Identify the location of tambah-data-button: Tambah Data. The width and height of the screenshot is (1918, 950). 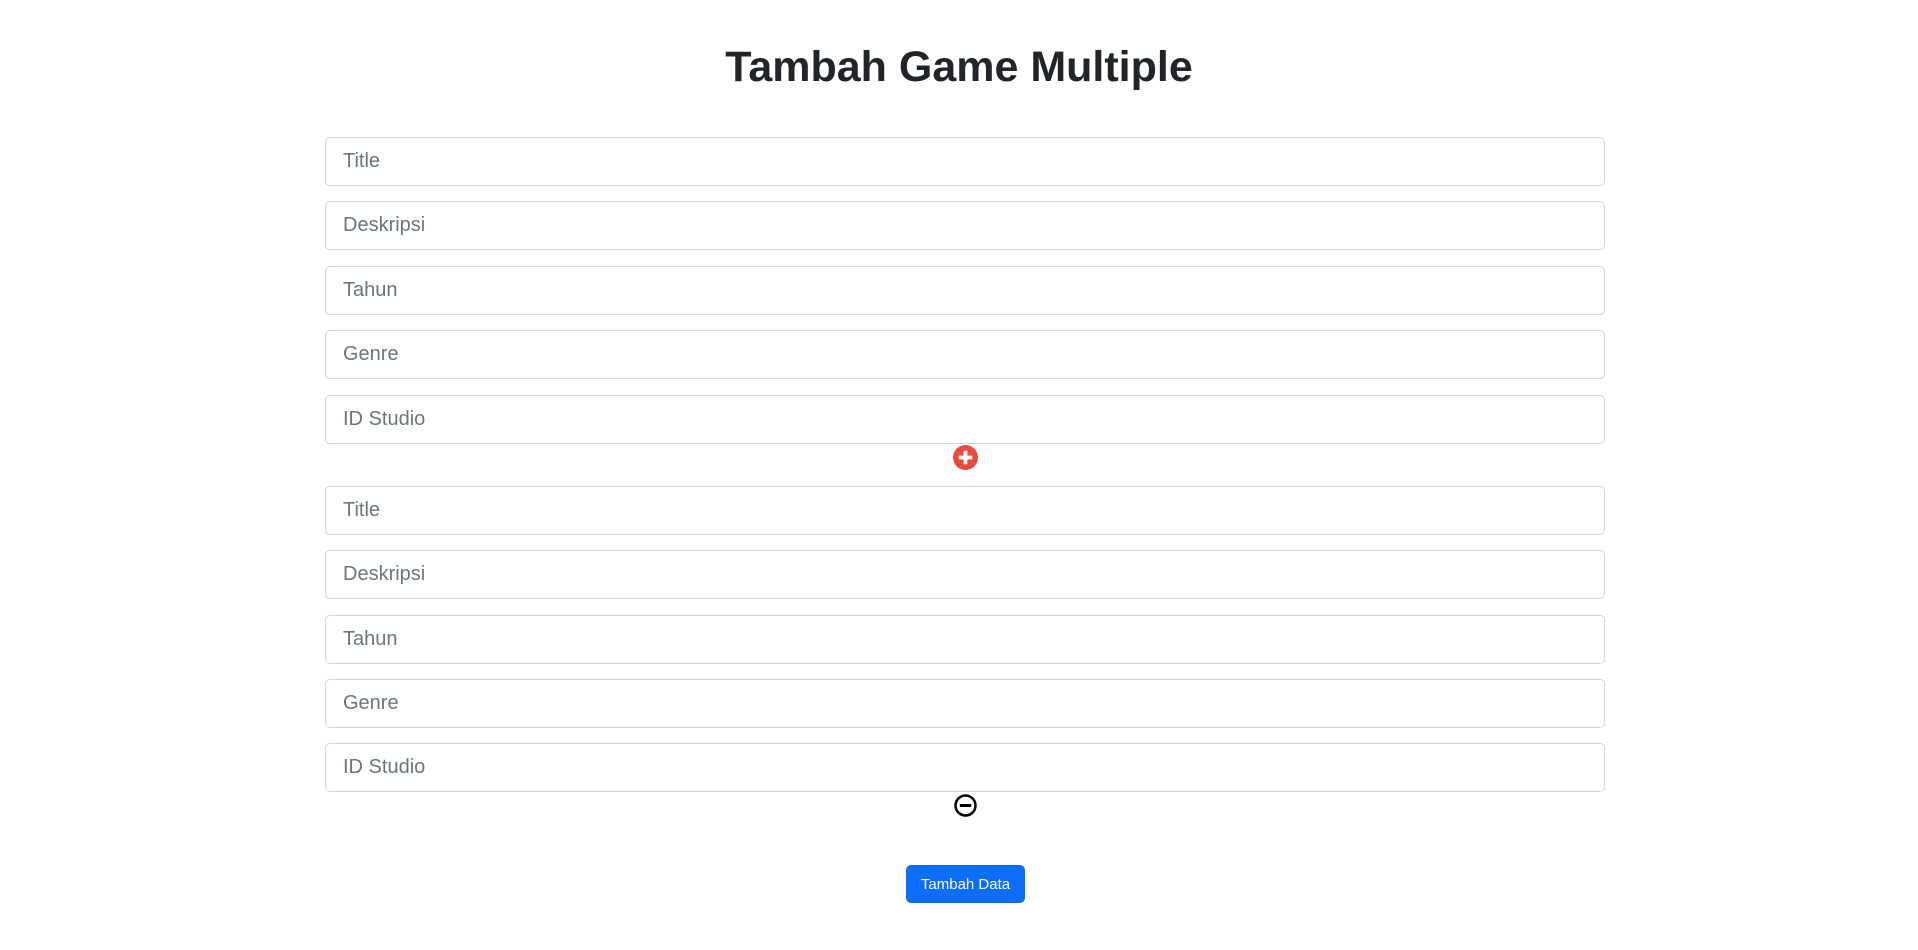
(965, 884).